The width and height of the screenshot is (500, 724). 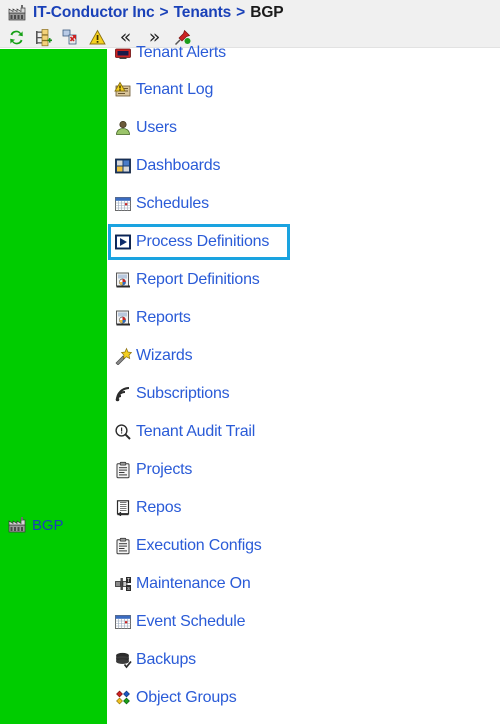 I want to click on menu-item-wizards: Wizards, so click(x=150, y=356).